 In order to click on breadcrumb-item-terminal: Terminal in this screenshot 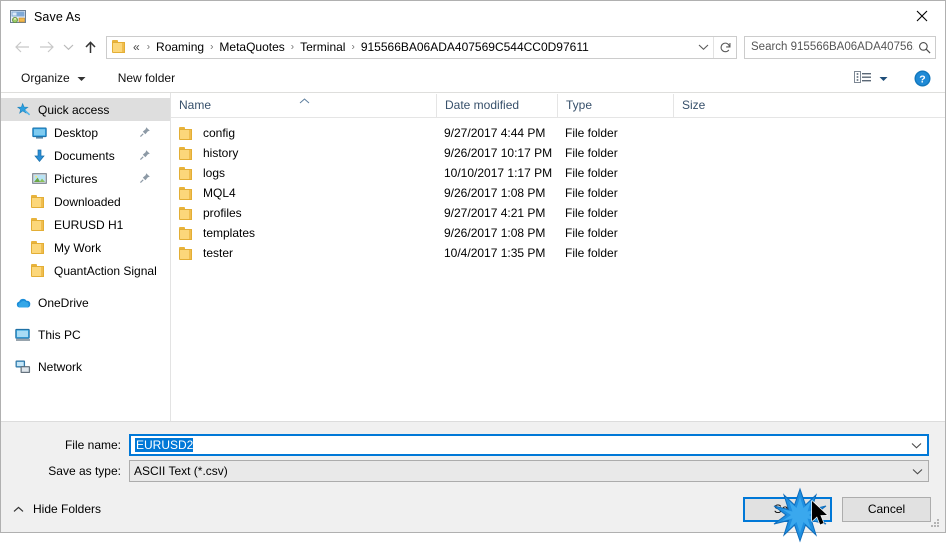, I will do `click(322, 47)`.